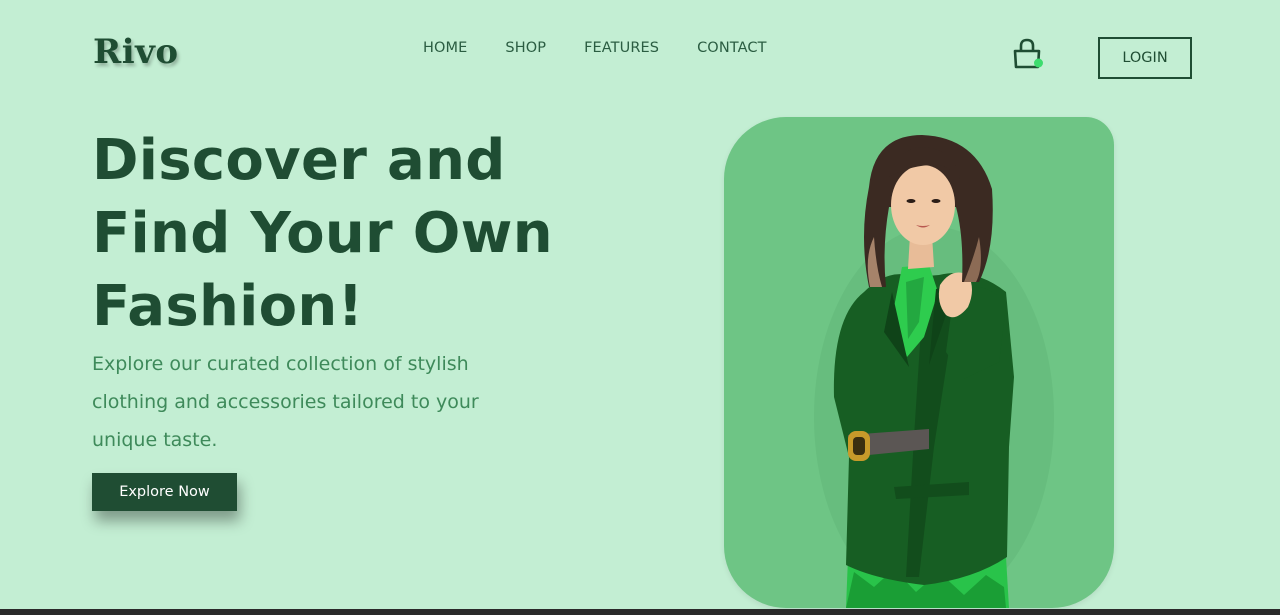  What do you see at coordinates (155, 440) in the screenshot?
I see `description-line-3: unique taste.` at bounding box center [155, 440].